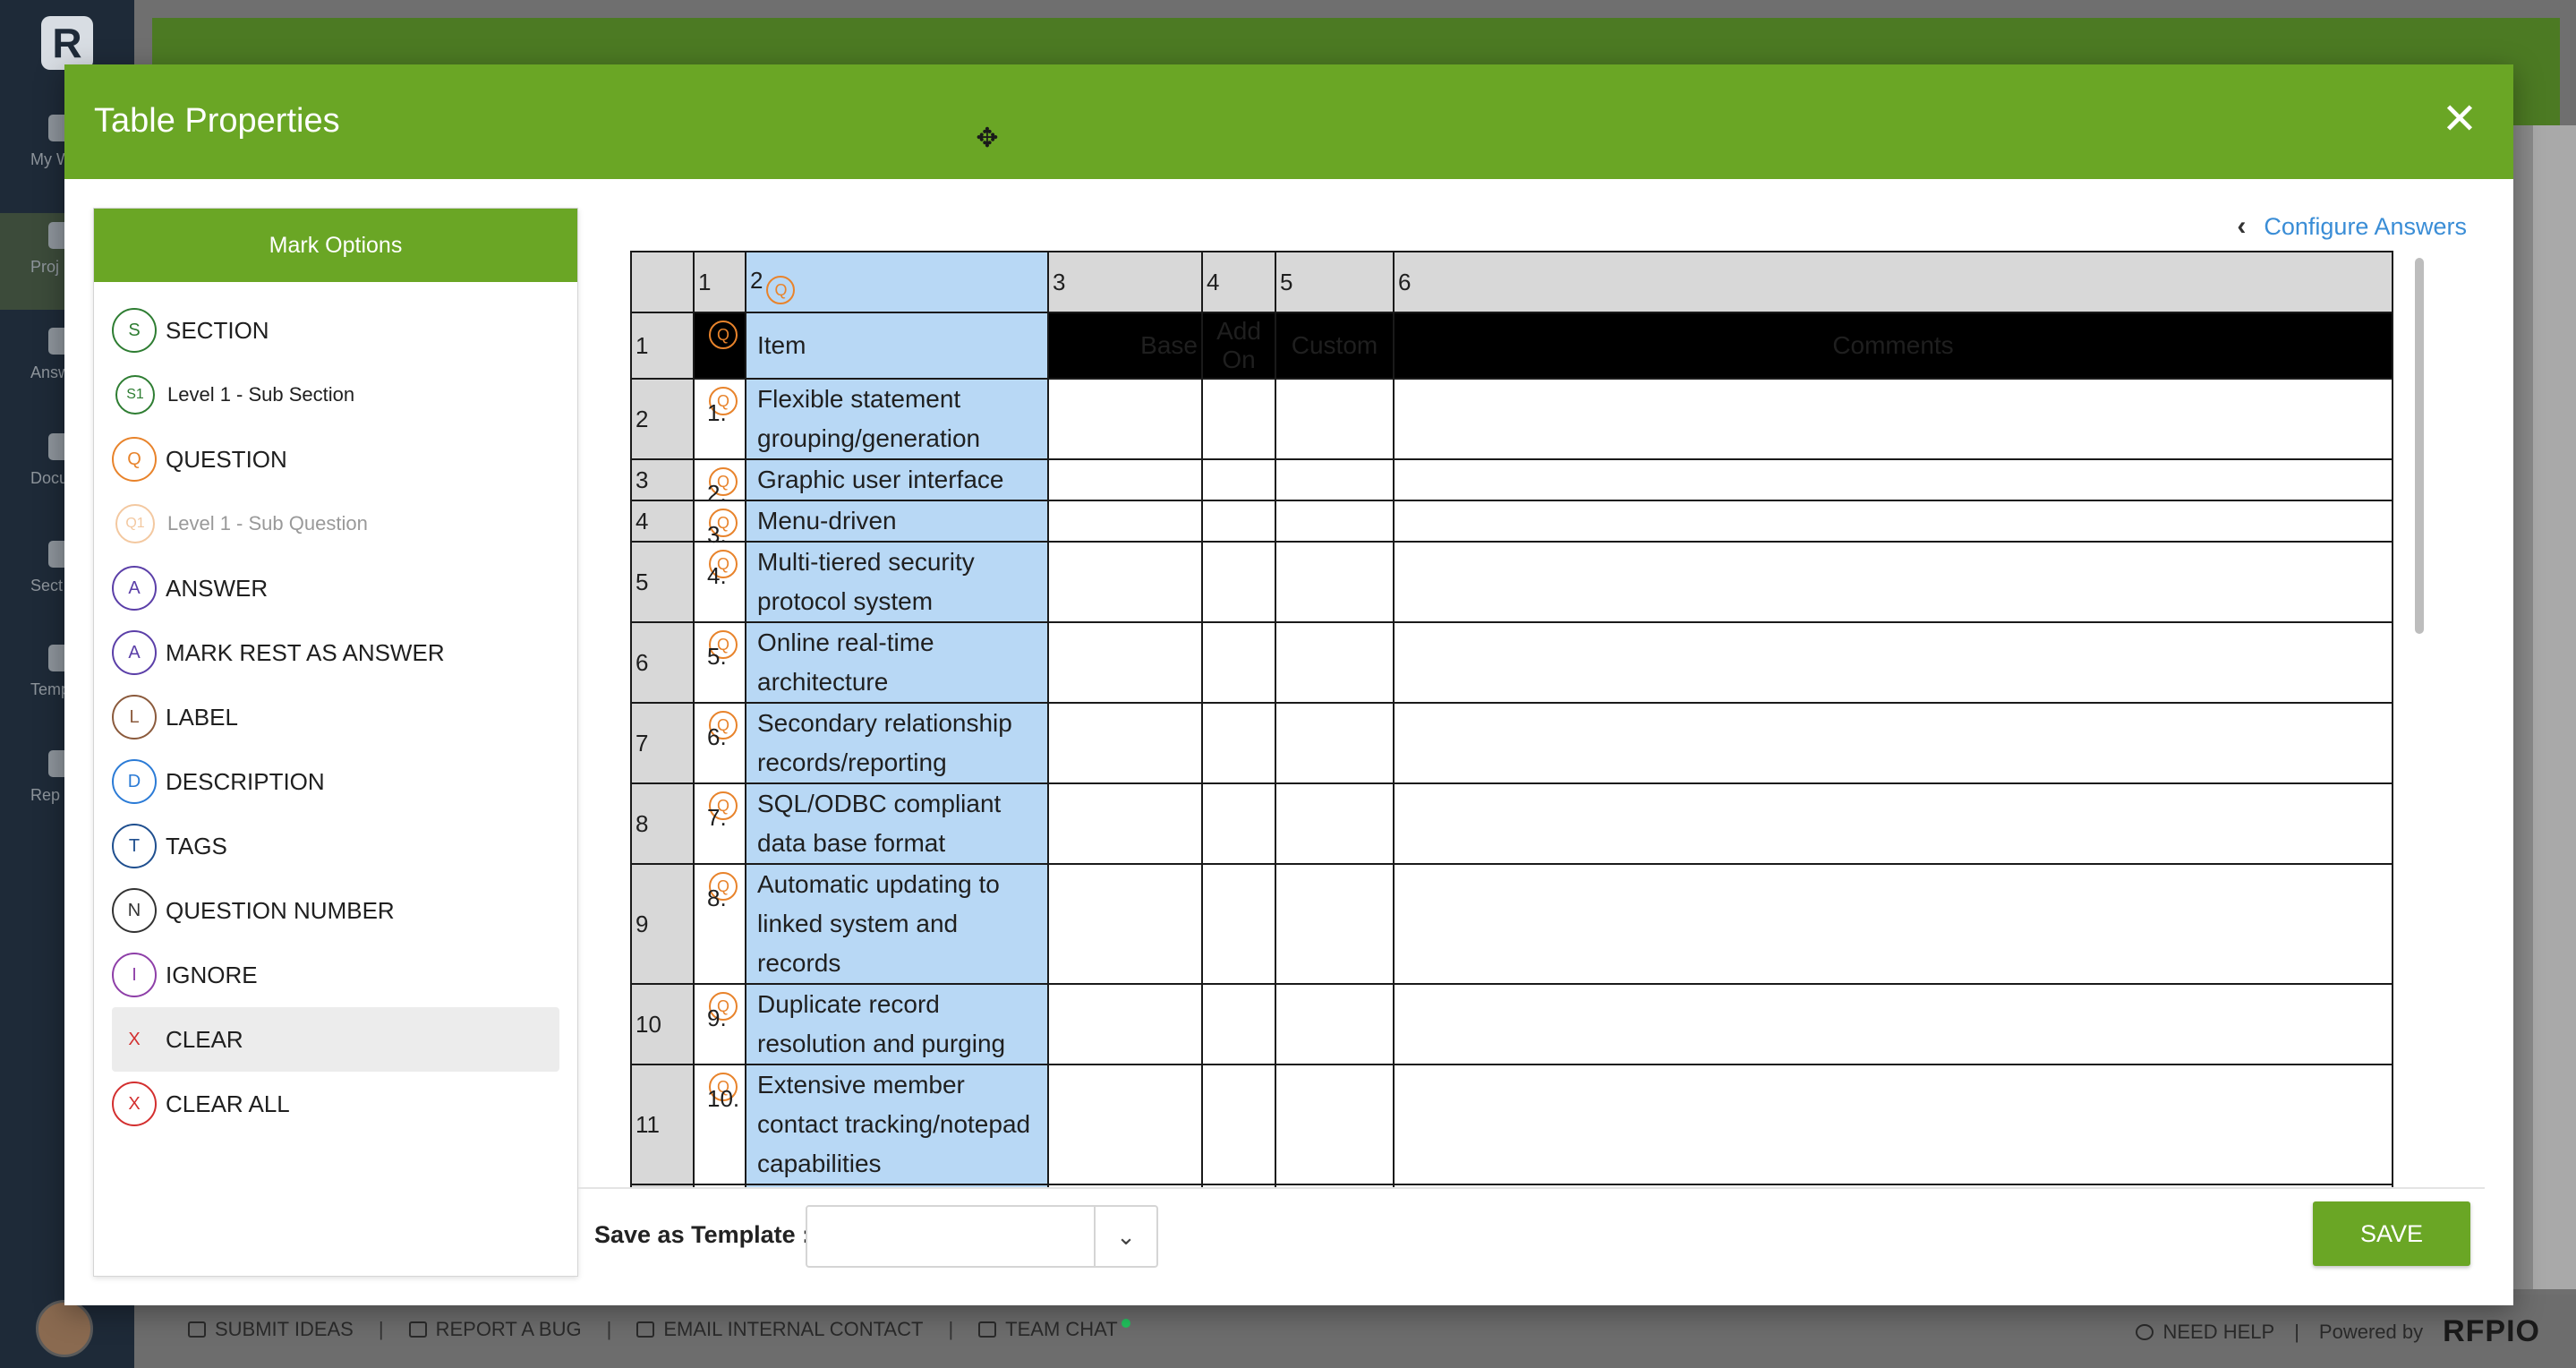  Describe the element at coordinates (662, 823) in the screenshot. I see `row-number-cell: 8` at that location.